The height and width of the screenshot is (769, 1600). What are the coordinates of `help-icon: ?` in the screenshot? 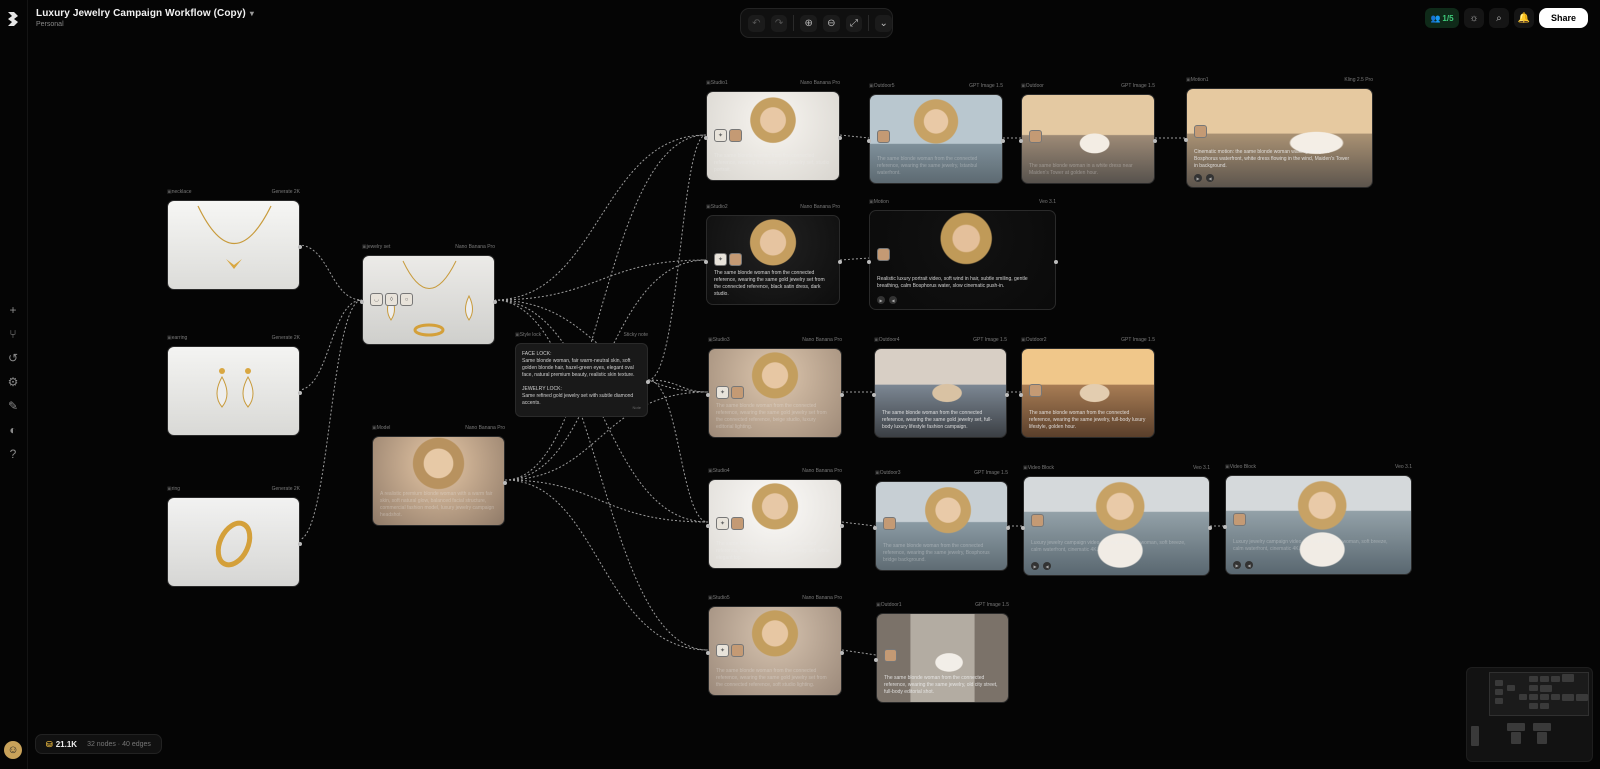 It's located at (13, 454).